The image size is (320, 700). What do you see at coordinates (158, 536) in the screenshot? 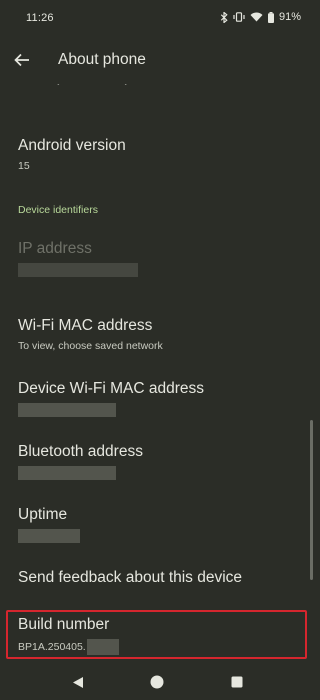
I see `uptime-value-redacted` at bounding box center [158, 536].